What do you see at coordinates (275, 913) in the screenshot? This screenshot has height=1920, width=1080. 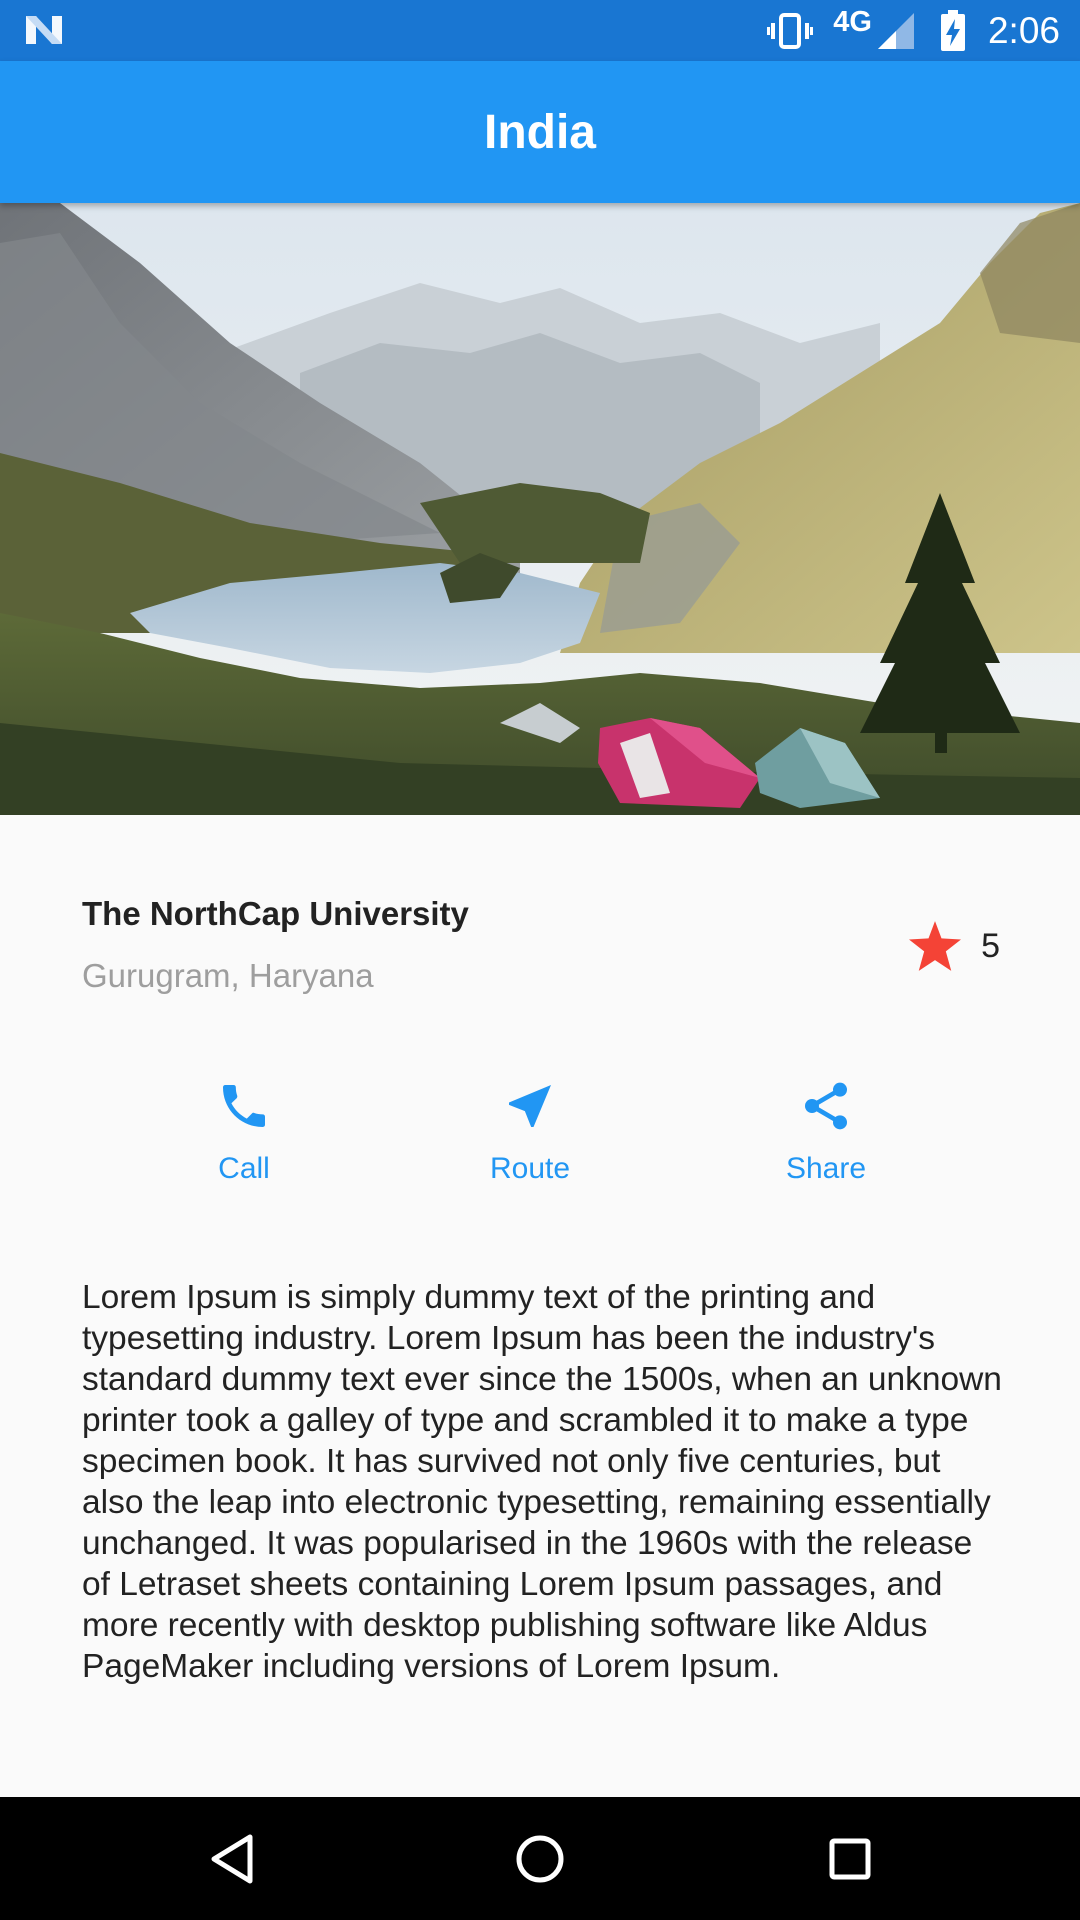 I see `place-name: The NorthCap University` at bounding box center [275, 913].